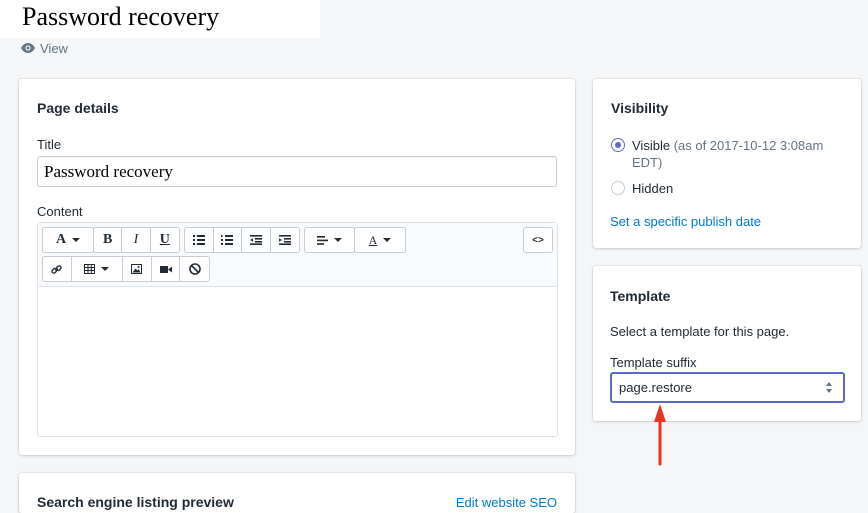 This screenshot has width=868, height=513. Describe the element at coordinates (98, 269) in the screenshot. I see `table-dropdown` at that location.